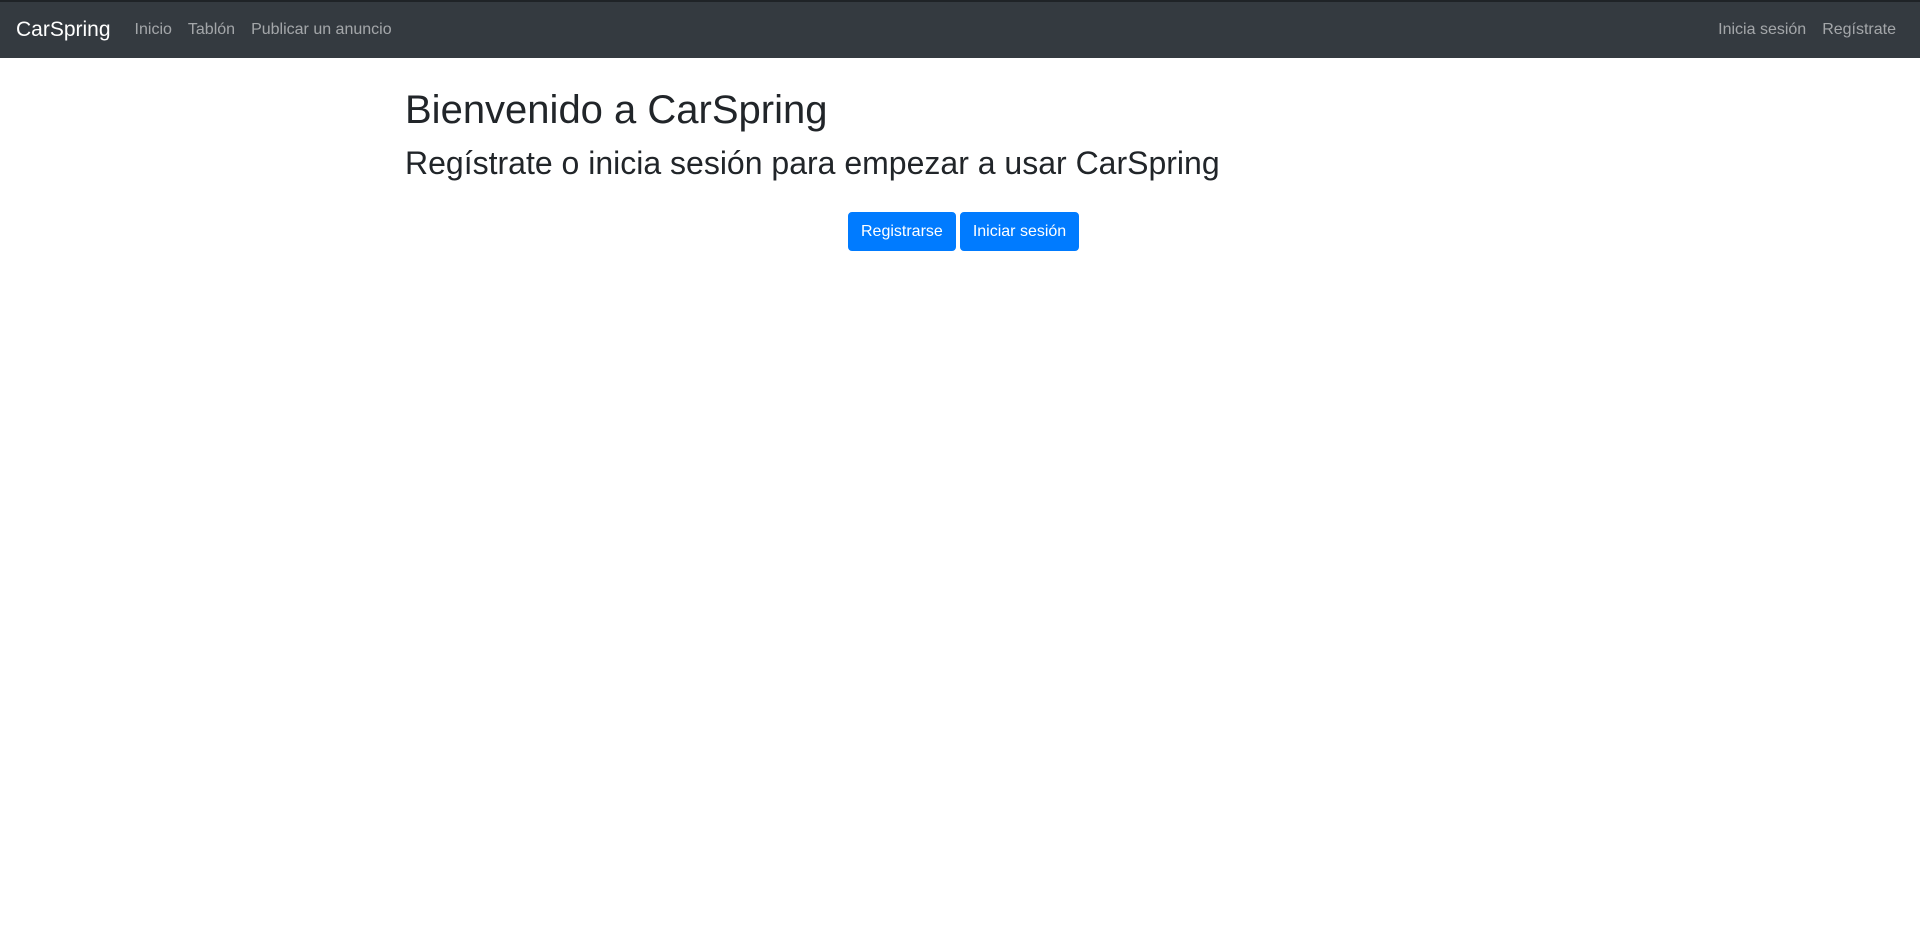 This screenshot has width=1920, height=940. I want to click on auth-button-group: Registrarse Iniciar sesión, so click(965, 231).